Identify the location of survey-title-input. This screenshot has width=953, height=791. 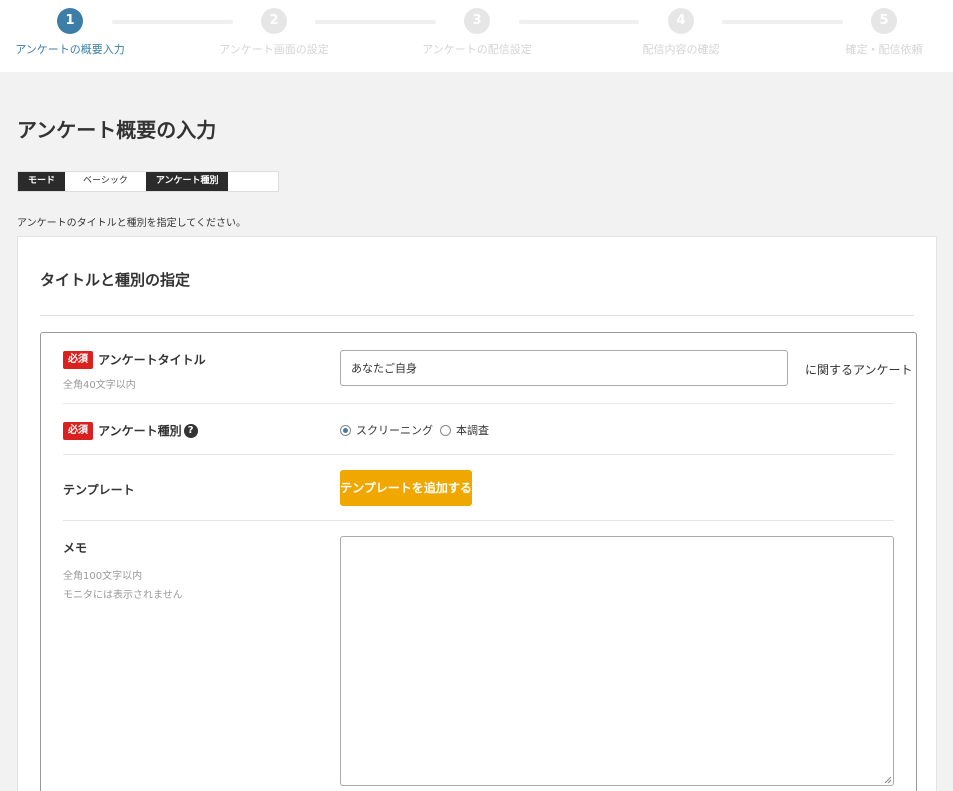
(564, 368).